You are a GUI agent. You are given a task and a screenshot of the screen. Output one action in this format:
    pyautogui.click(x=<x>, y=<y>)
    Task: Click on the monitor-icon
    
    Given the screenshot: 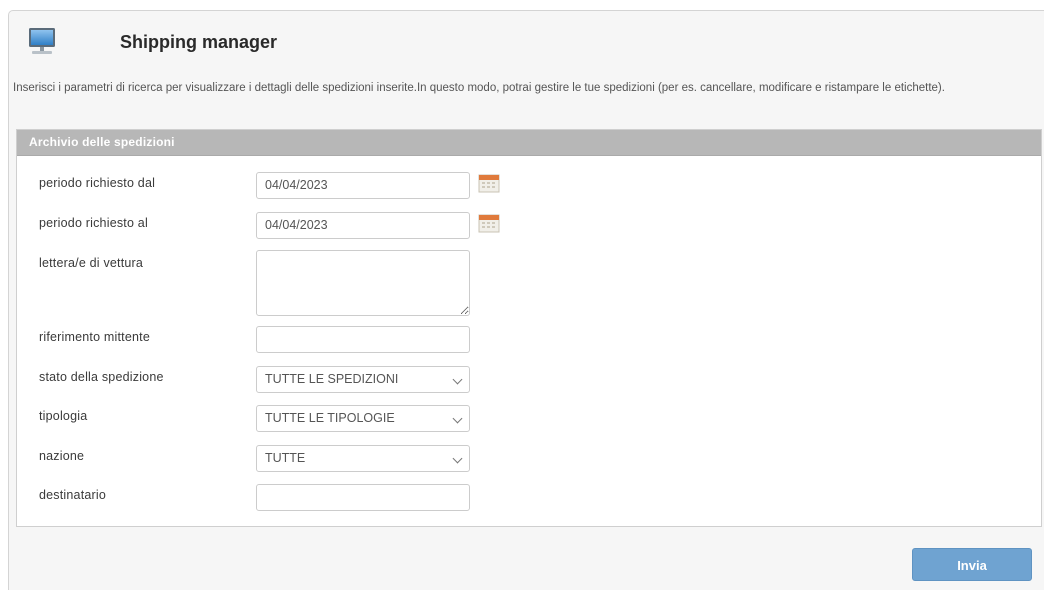 What is the action you would take?
    pyautogui.click(x=42, y=41)
    